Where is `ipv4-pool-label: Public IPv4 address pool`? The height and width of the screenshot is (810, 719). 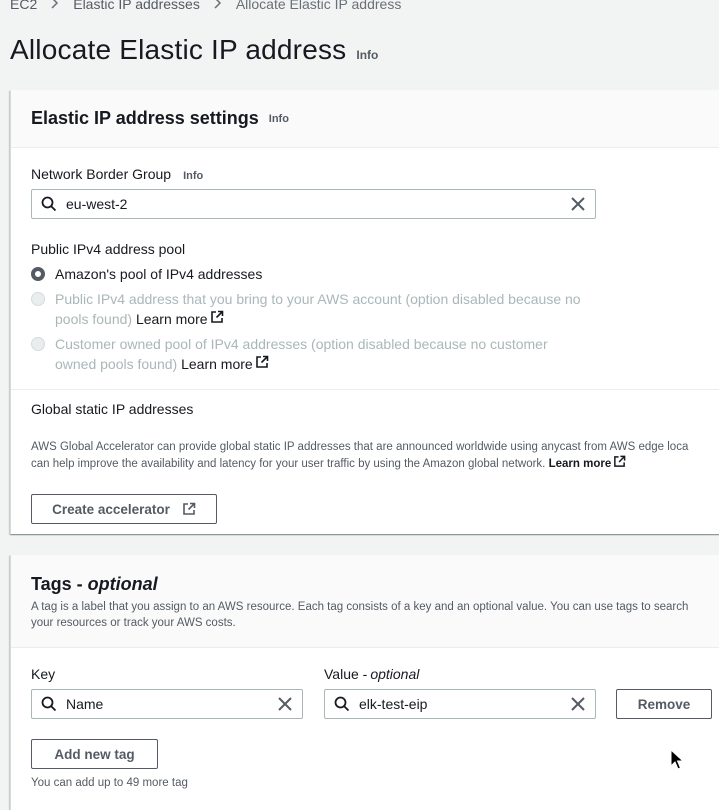
ipv4-pool-label: Public IPv4 address pool is located at coordinates (108, 249).